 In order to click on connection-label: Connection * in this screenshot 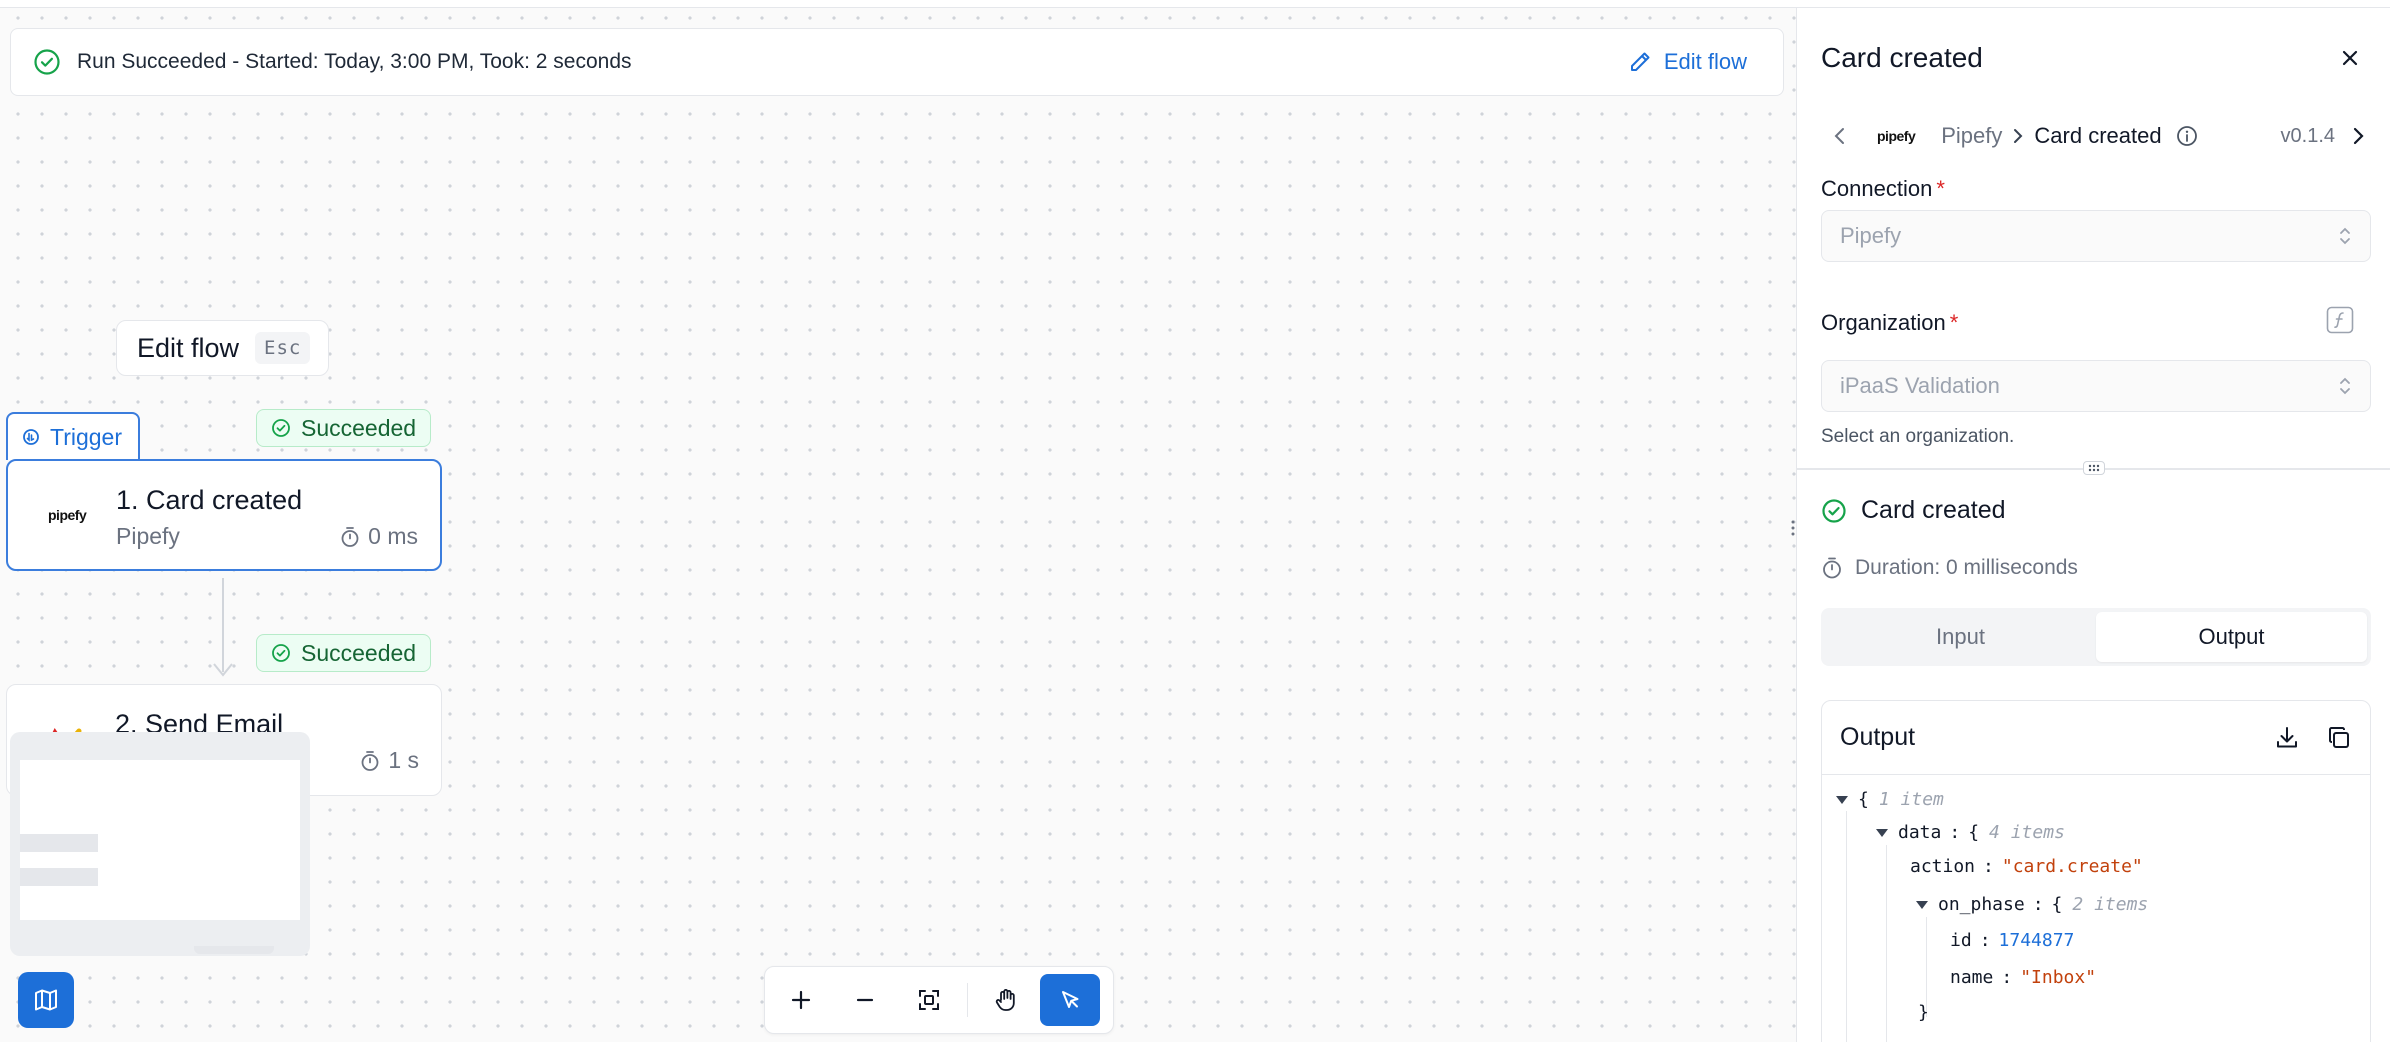, I will do `click(1883, 189)`.